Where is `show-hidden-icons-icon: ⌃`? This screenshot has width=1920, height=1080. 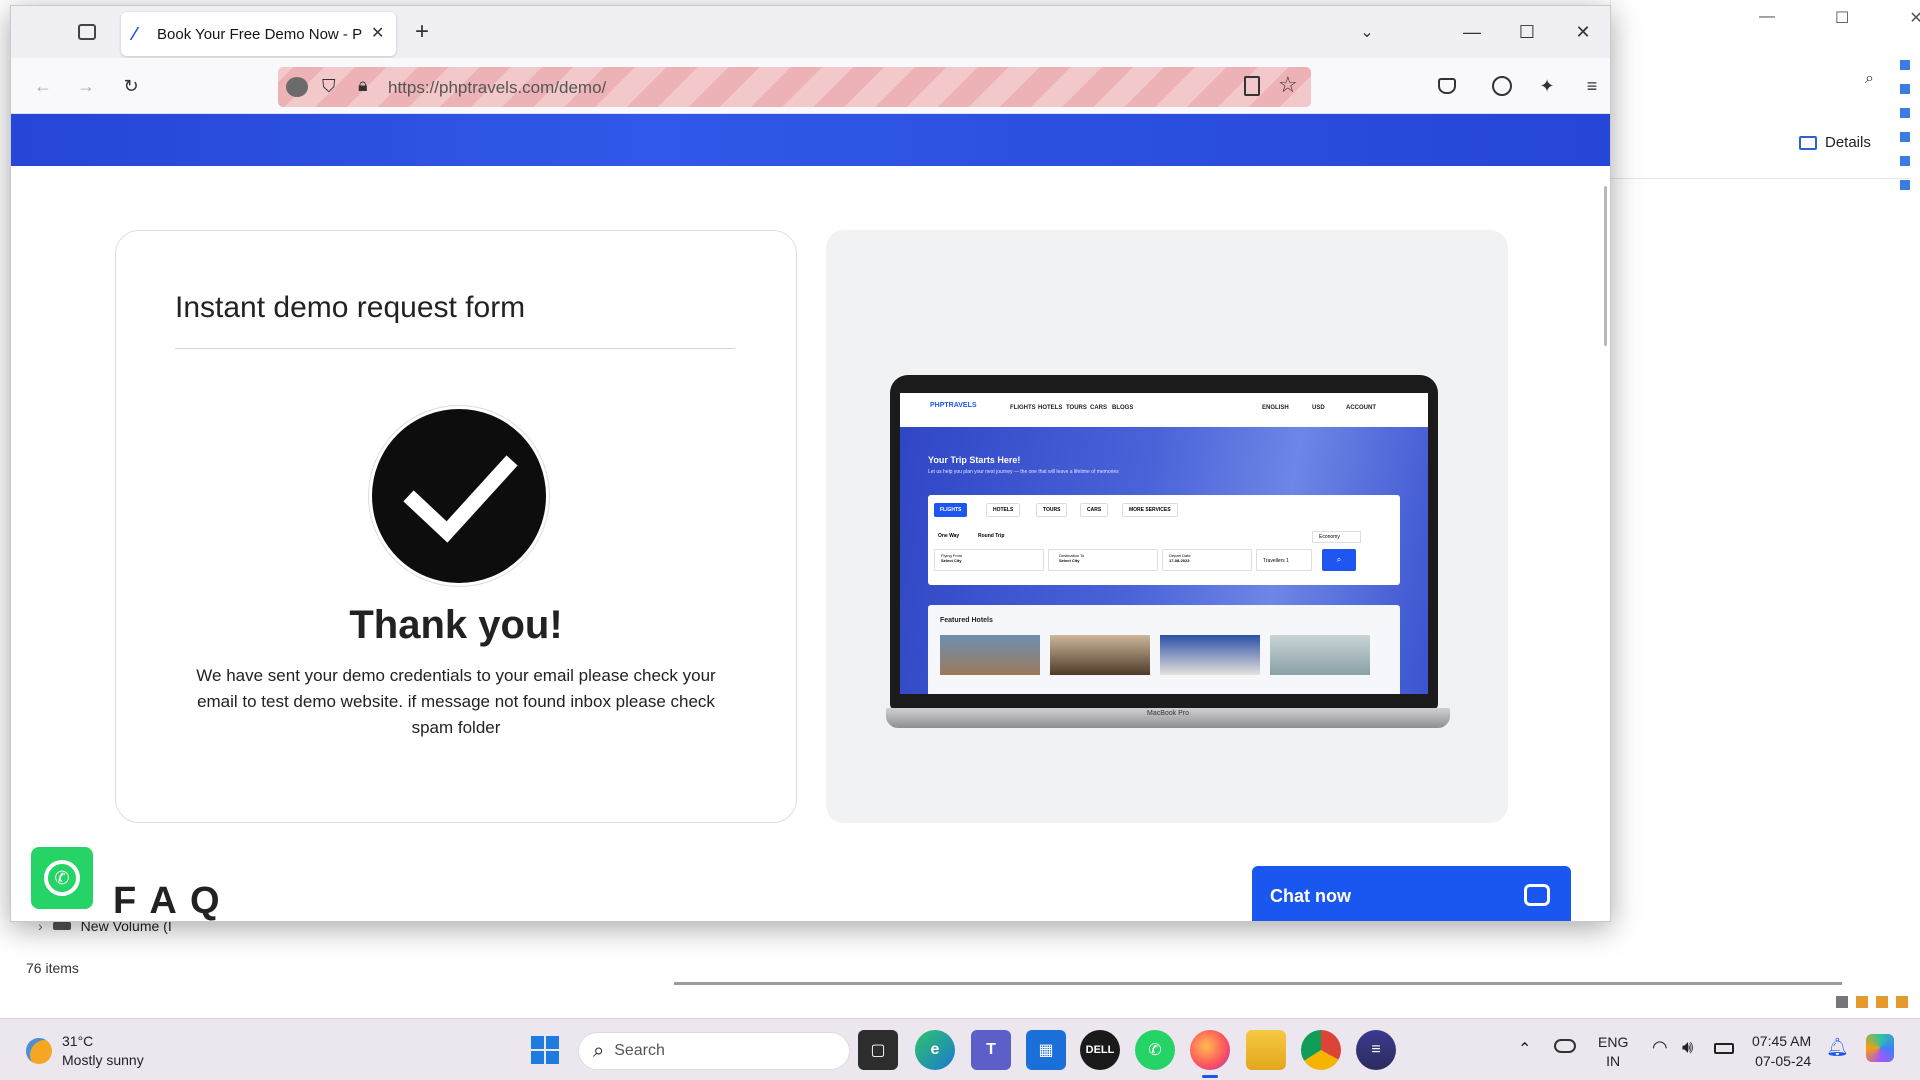 show-hidden-icons-icon: ⌃ is located at coordinates (1524, 1049).